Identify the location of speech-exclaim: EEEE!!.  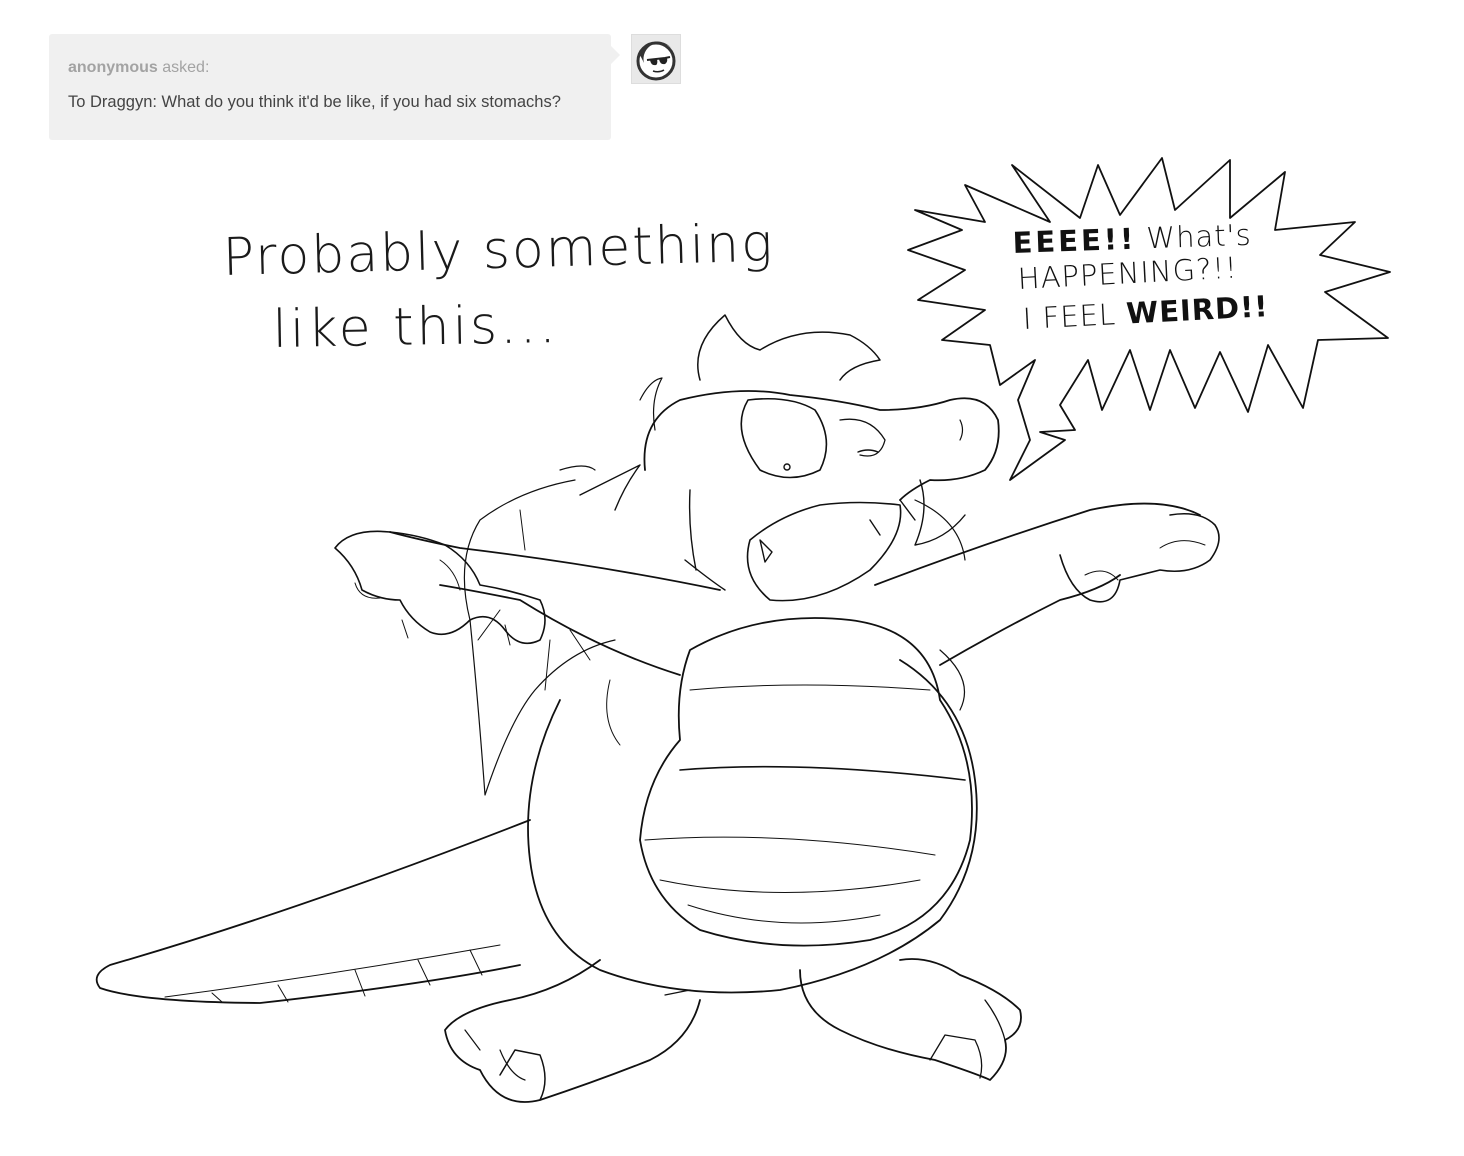
(1074, 240).